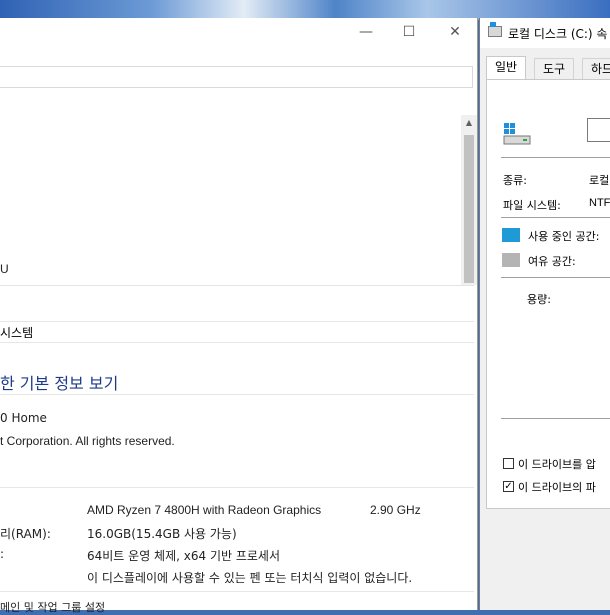 This screenshot has width=610, height=615. I want to click on hard-drive-icon, so click(517, 134).